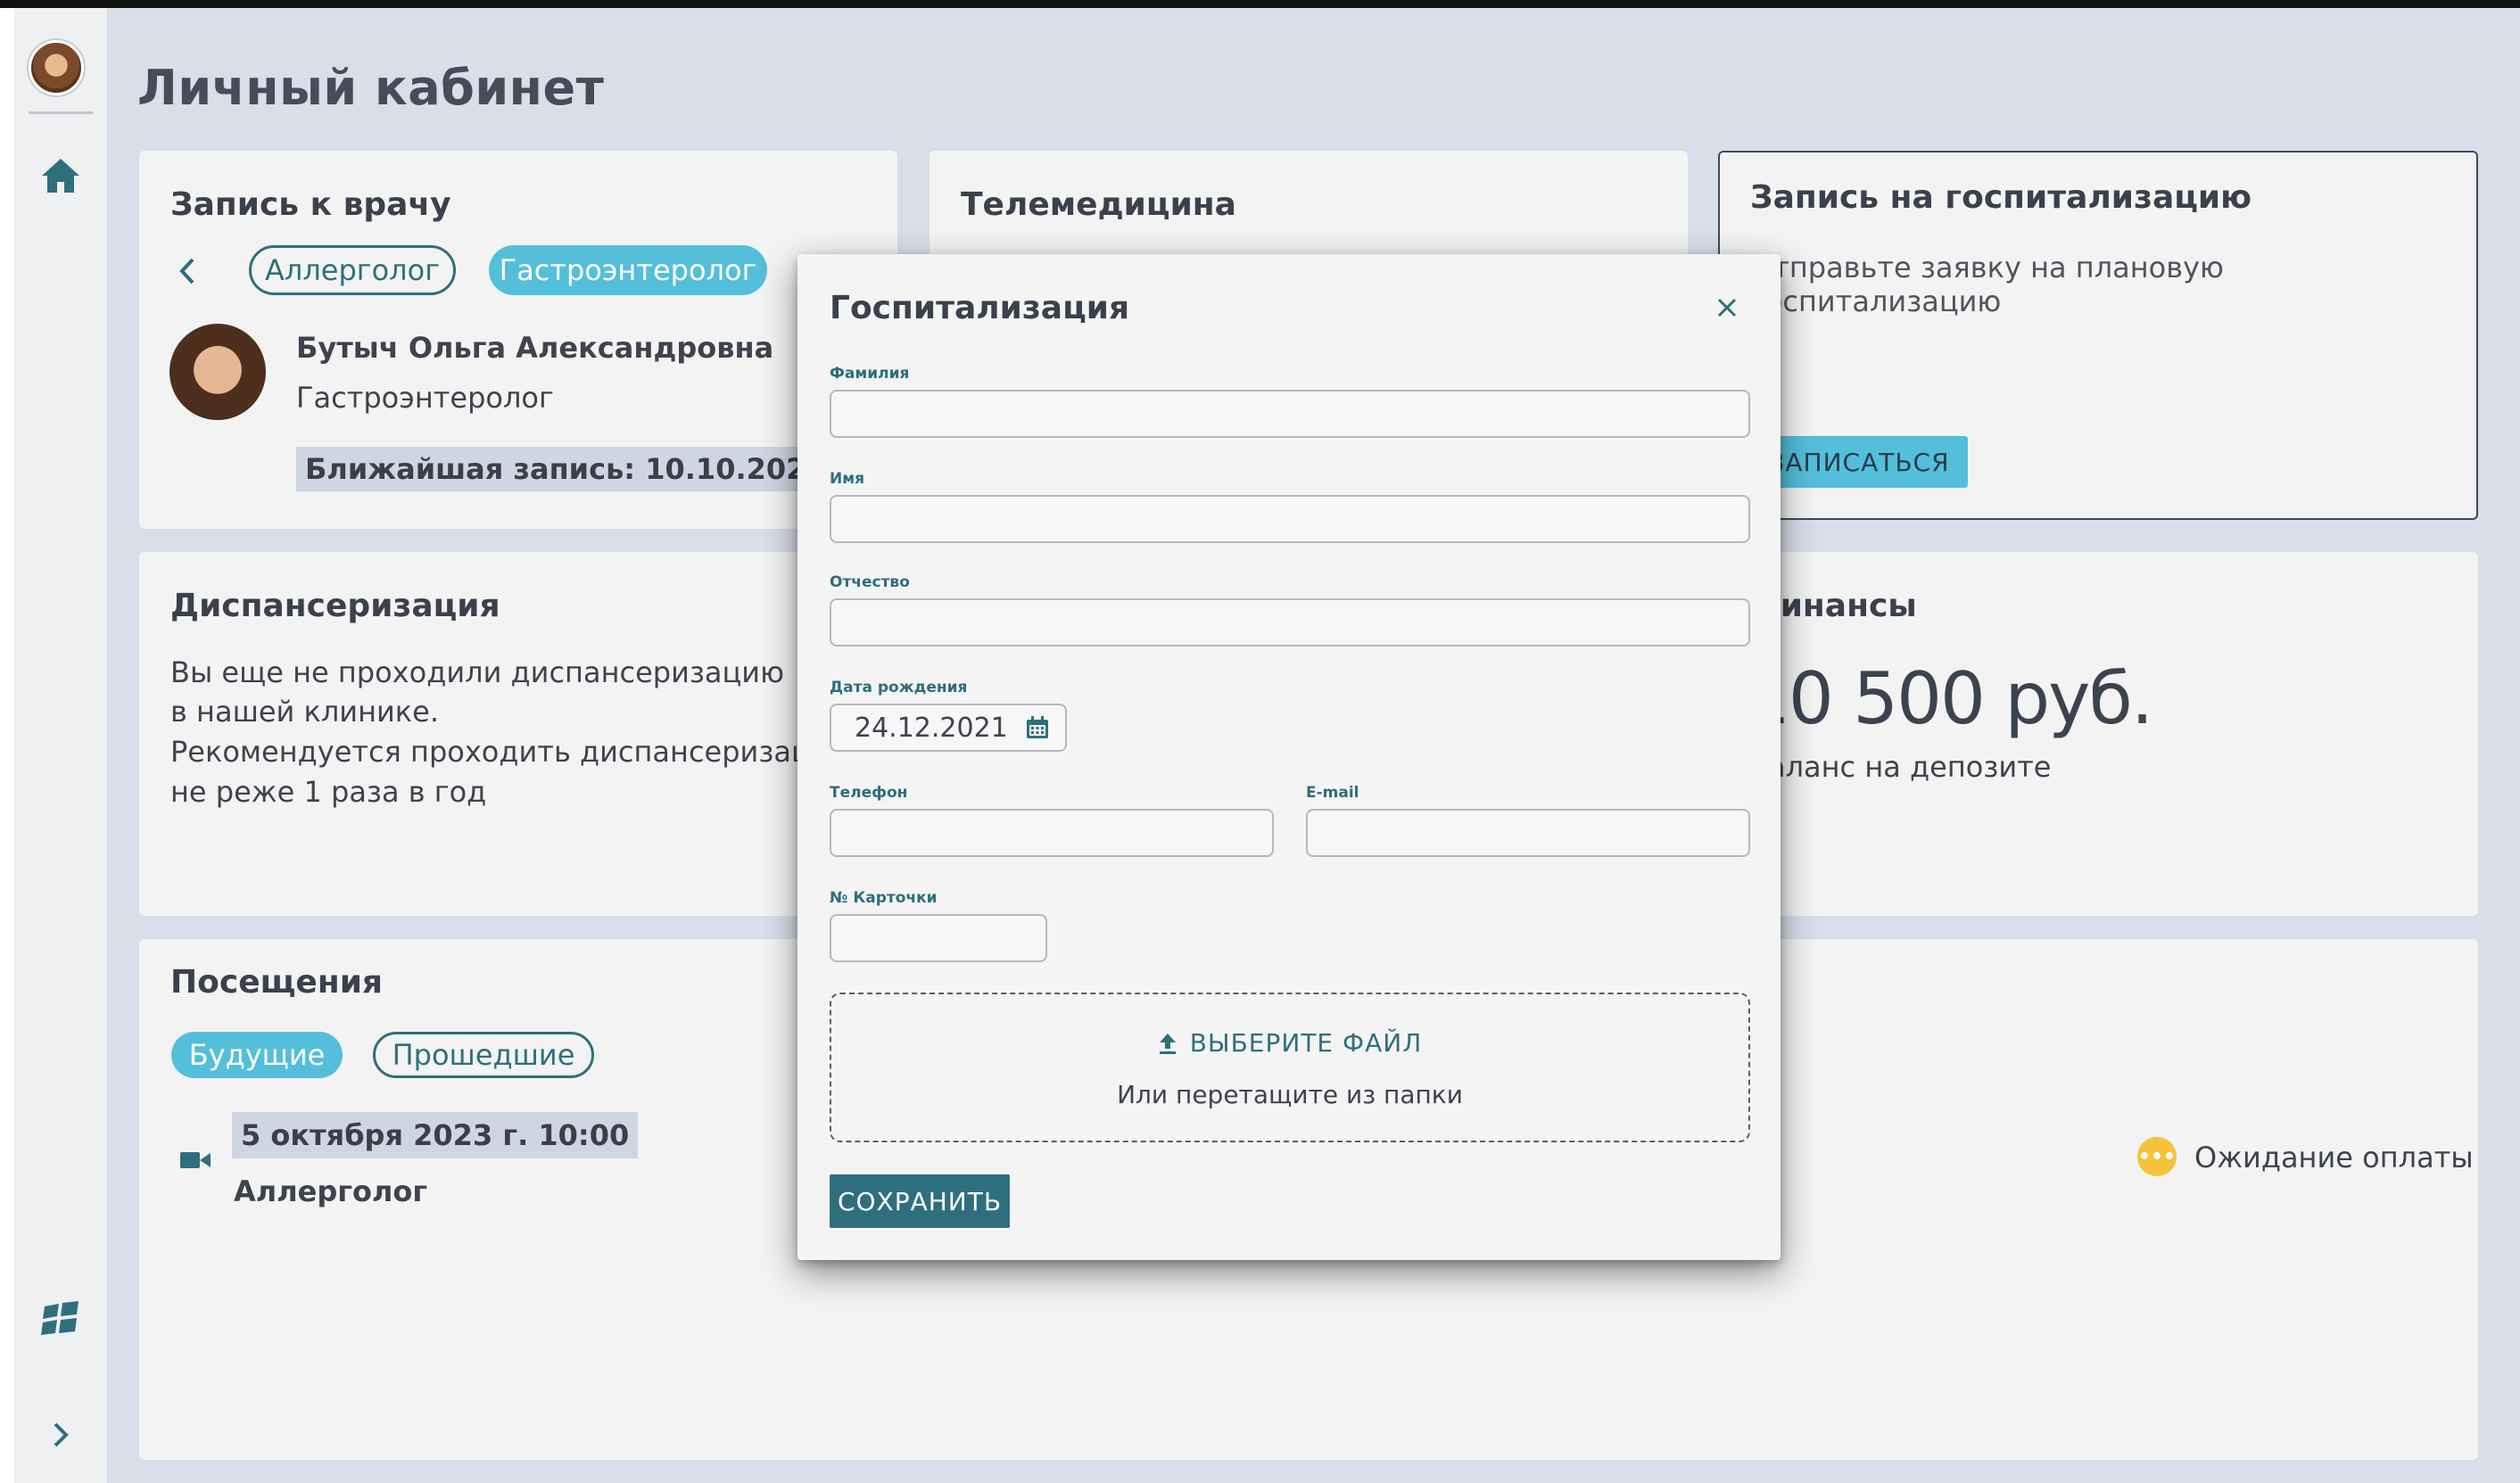 The image size is (2520, 1483). Describe the element at coordinates (899, 687) in the screenshot. I see `birthdate-label: Дата рождения` at that location.